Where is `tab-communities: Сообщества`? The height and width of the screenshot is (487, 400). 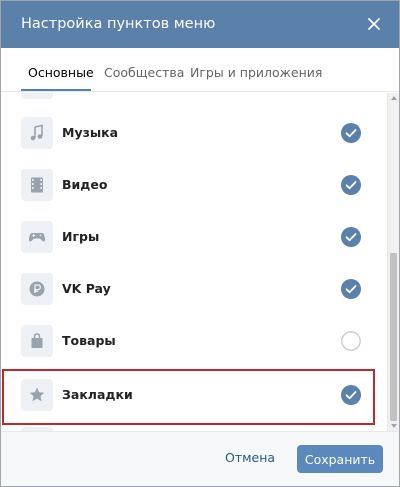
tab-communities: Сообщества is located at coordinates (144, 73).